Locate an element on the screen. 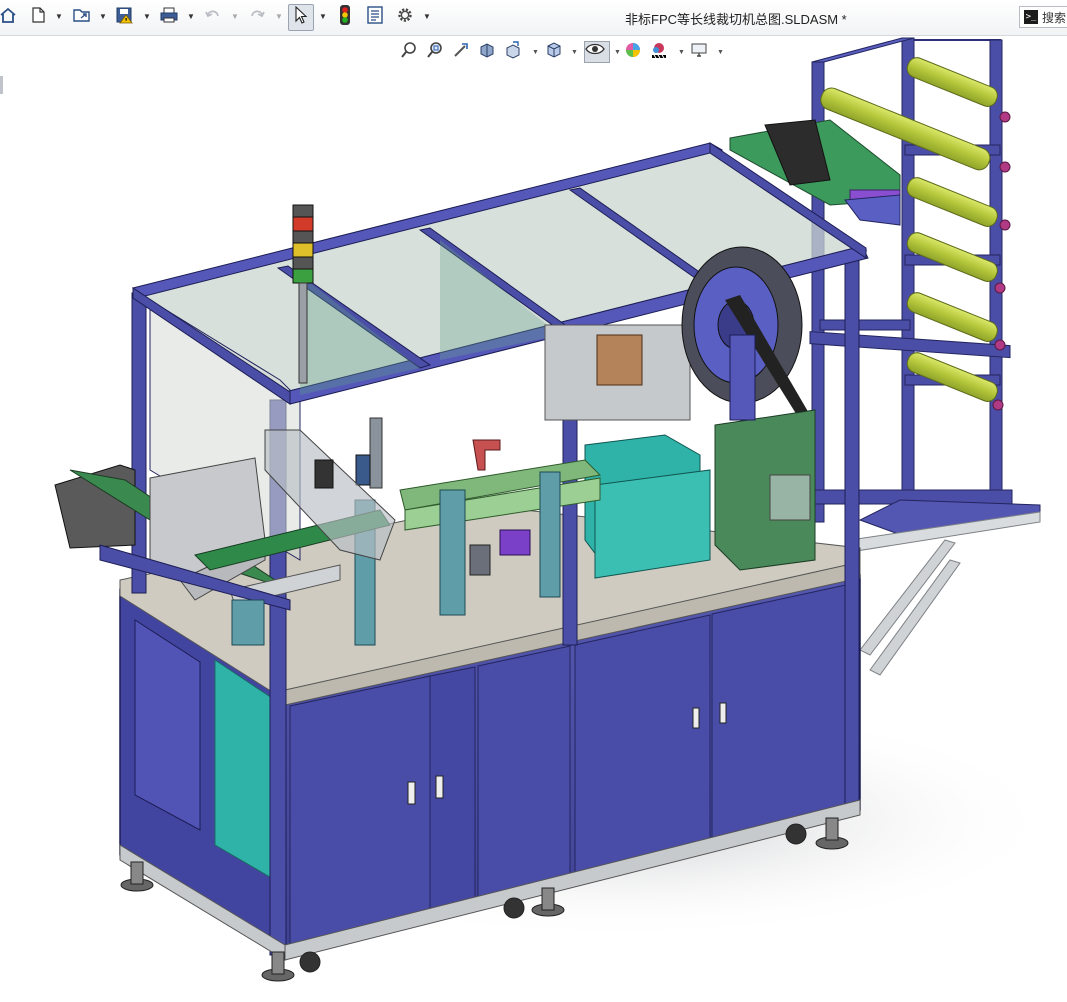  rebuild-traffic-light-icon is located at coordinates (345, 17).